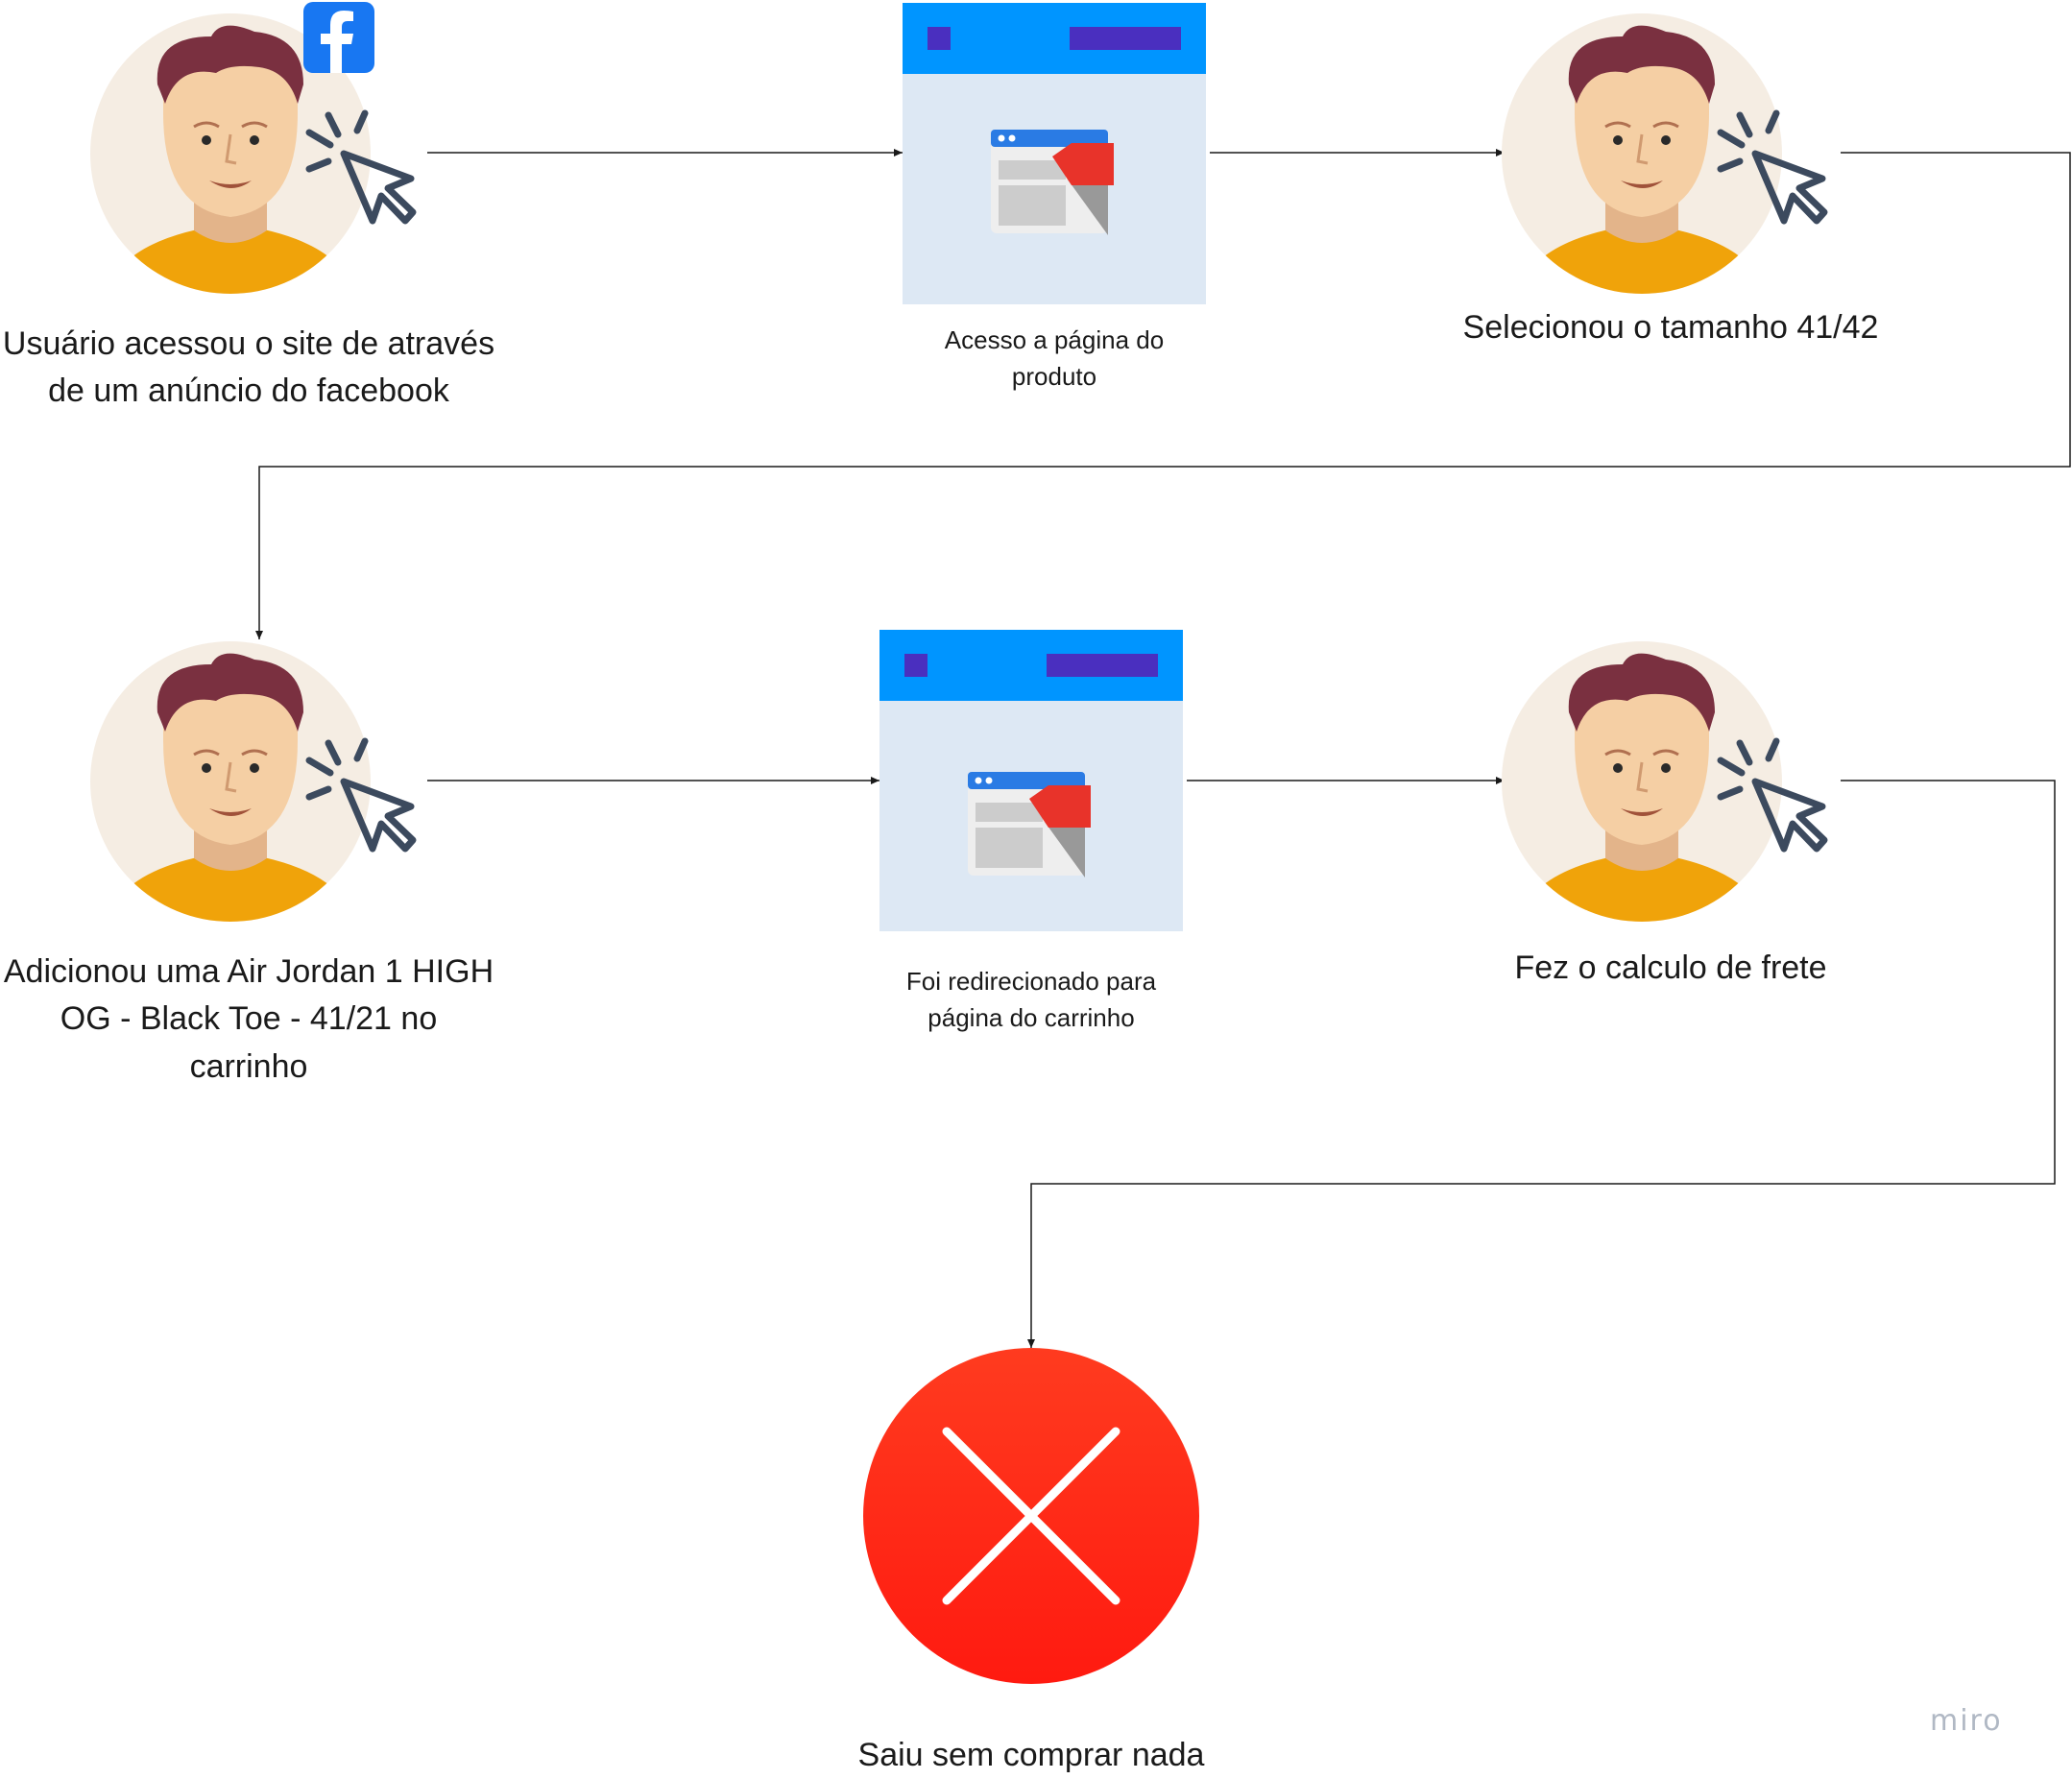 This screenshot has width=2072, height=1779. I want to click on step-2-label: Acesso a página do produto, so click(1054, 358).